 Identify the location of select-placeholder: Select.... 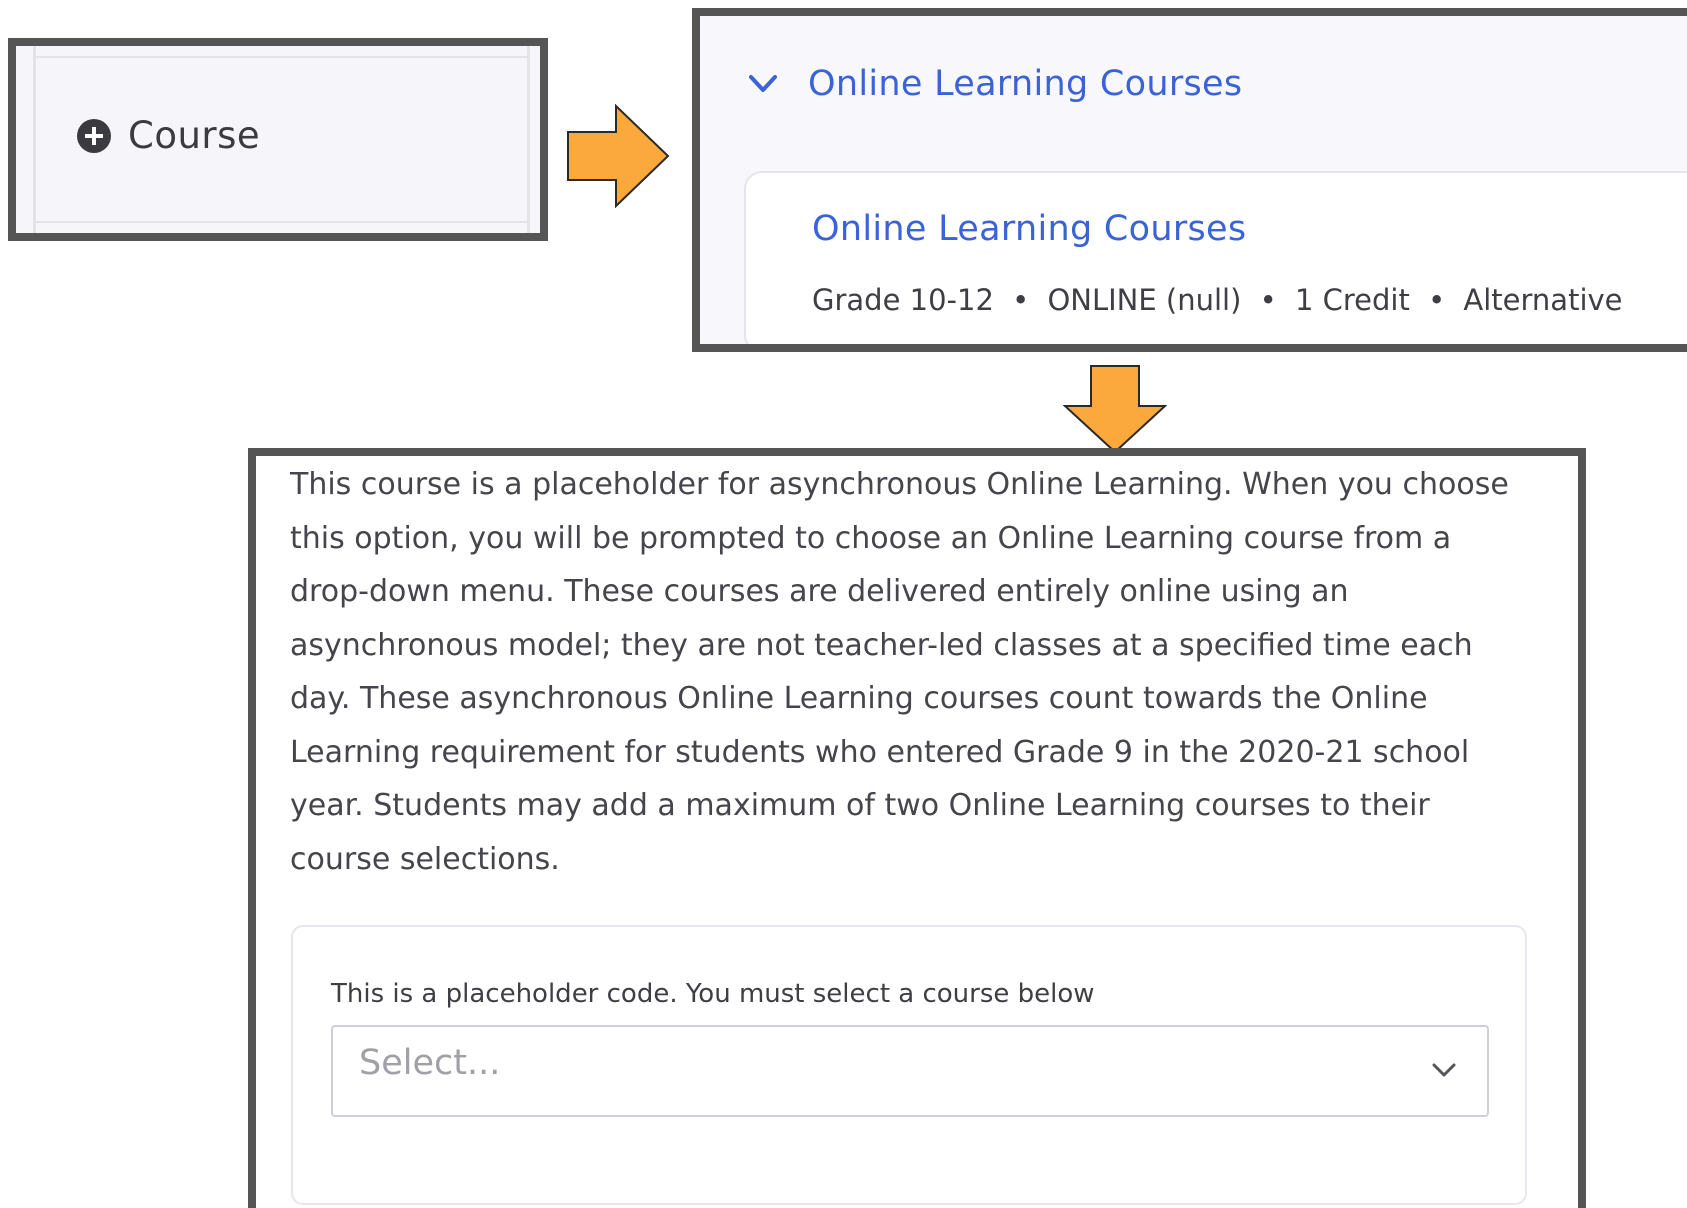
(430, 1063).